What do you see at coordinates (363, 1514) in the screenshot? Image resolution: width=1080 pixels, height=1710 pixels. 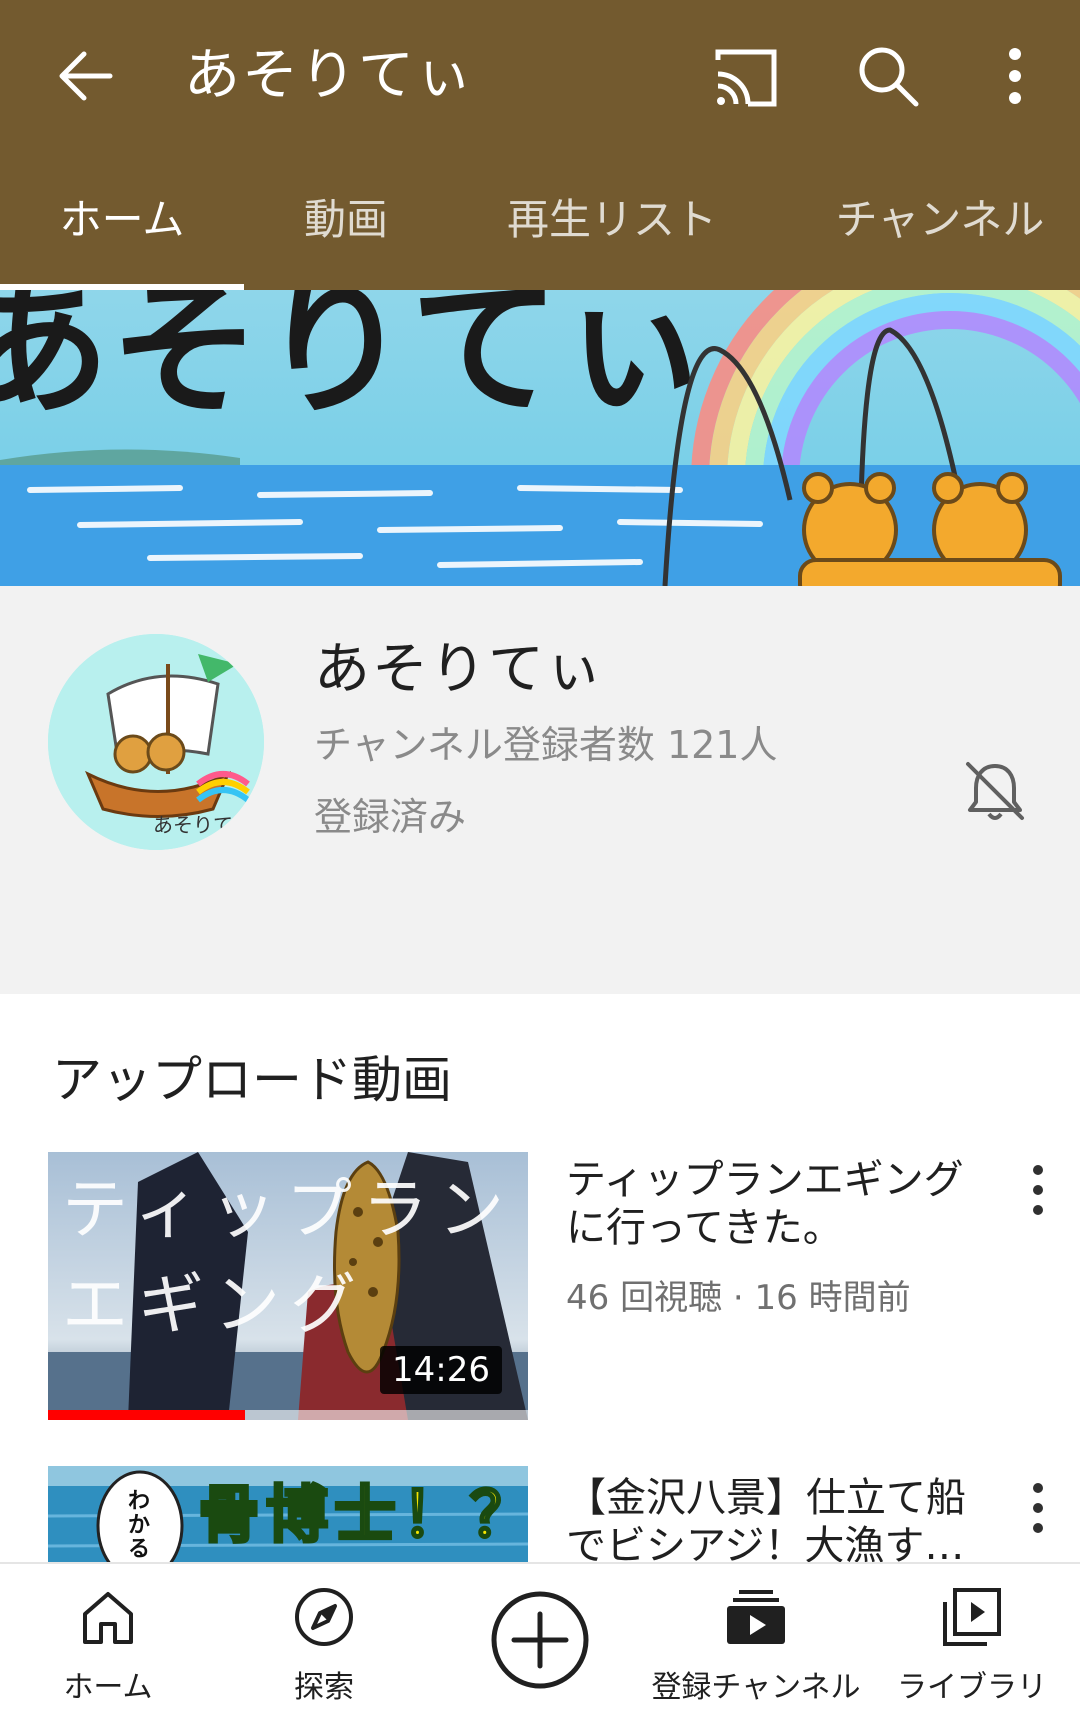 I see `thumbnail-text: 骨博士！？` at bounding box center [363, 1514].